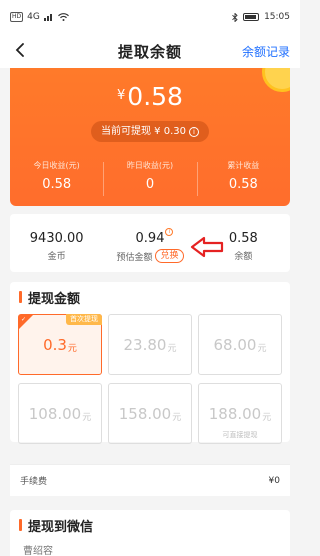 This screenshot has width=320, height=556. Describe the element at coordinates (150, 297) in the screenshot. I see `withdraw-amount-header: 提现金额` at that location.